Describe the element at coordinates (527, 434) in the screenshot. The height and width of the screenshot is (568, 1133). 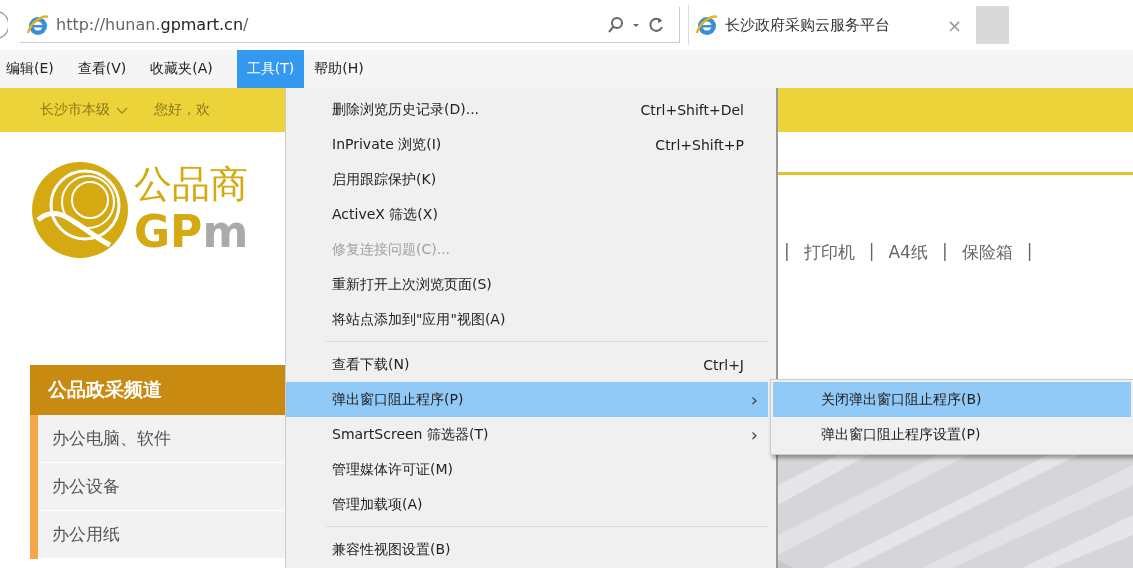
I see `menu-item: SmartScreen 筛选器(T) ›` at that location.